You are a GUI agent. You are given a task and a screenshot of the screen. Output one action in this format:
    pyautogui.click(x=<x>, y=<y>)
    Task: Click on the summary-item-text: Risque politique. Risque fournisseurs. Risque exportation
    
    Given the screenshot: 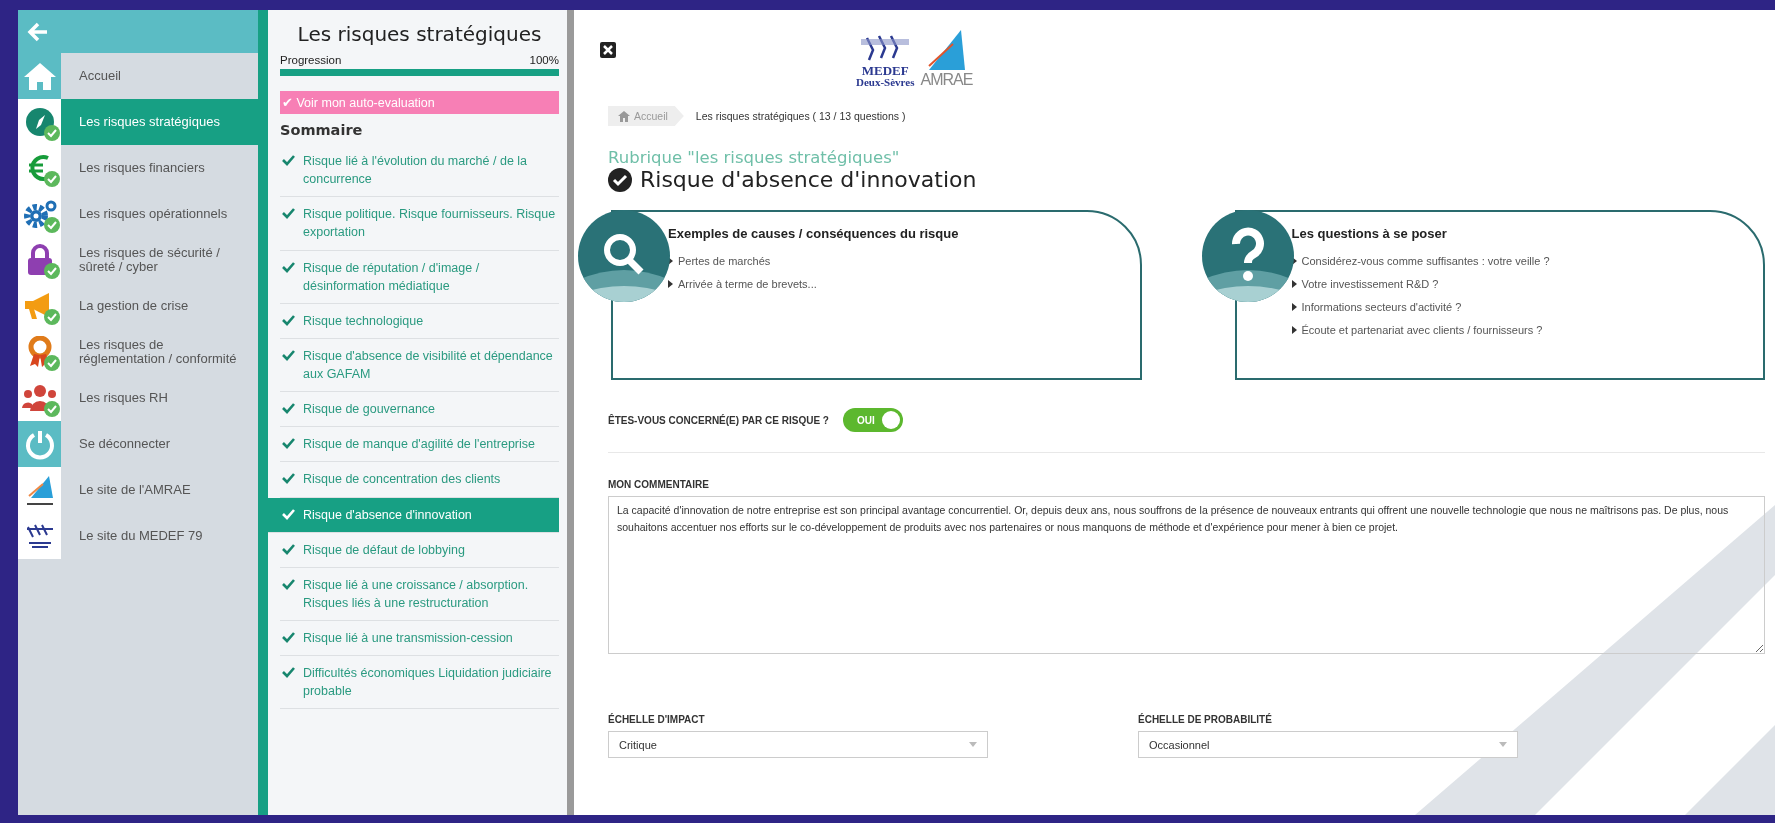 What is the action you would take?
    pyautogui.click(x=430, y=224)
    